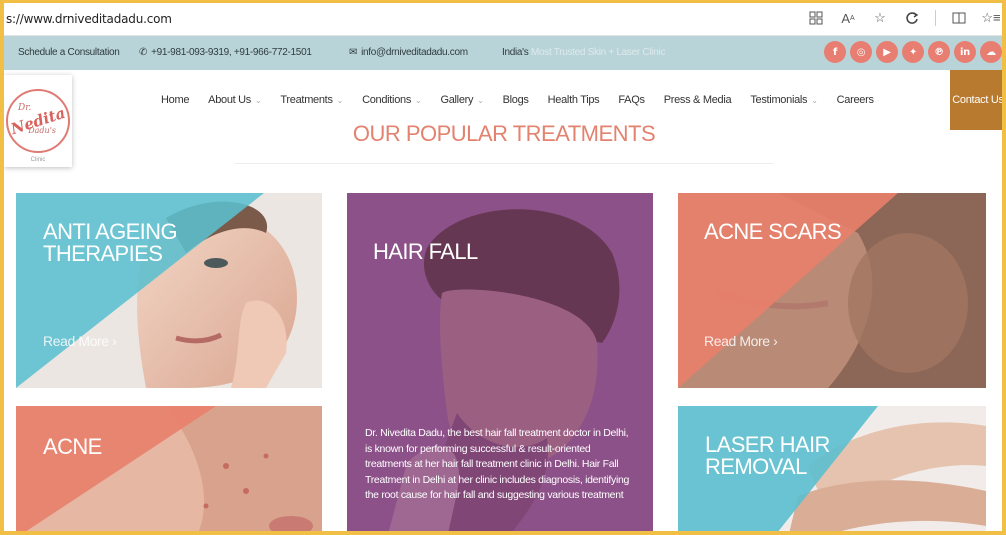 The image size is (1006, 535). I want to click on card-title: ACNE SCARS, so click(773, 231).